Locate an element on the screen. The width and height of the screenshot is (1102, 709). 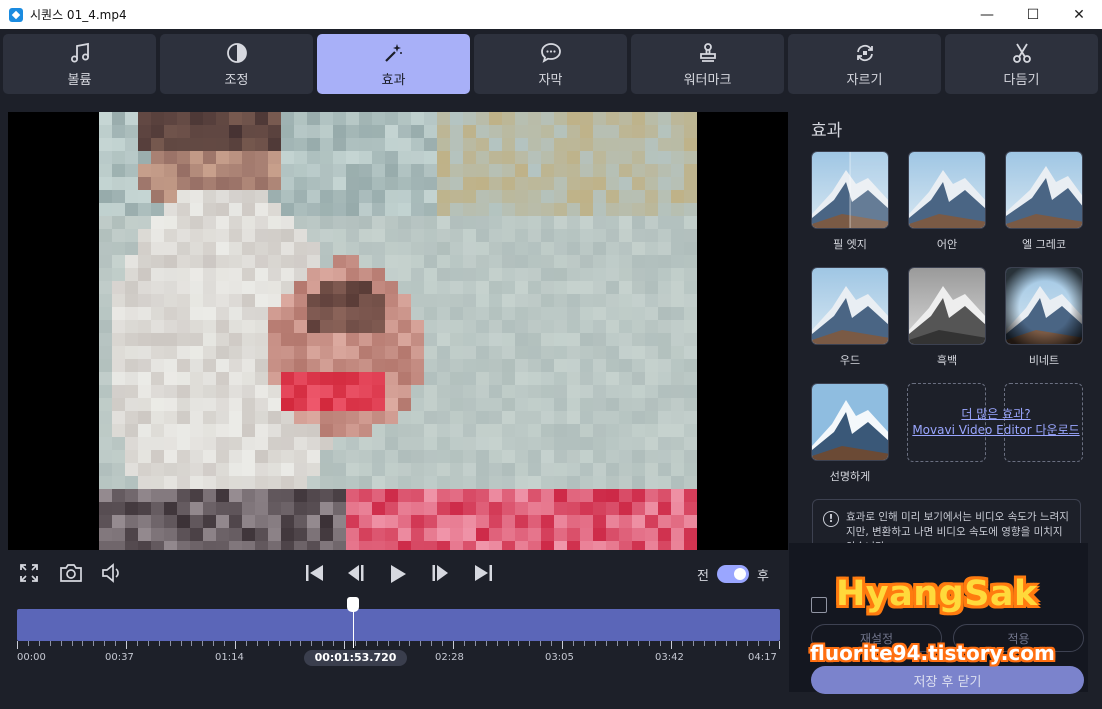
tab-volume: 볼륨 is located at coordinates (79, 64).